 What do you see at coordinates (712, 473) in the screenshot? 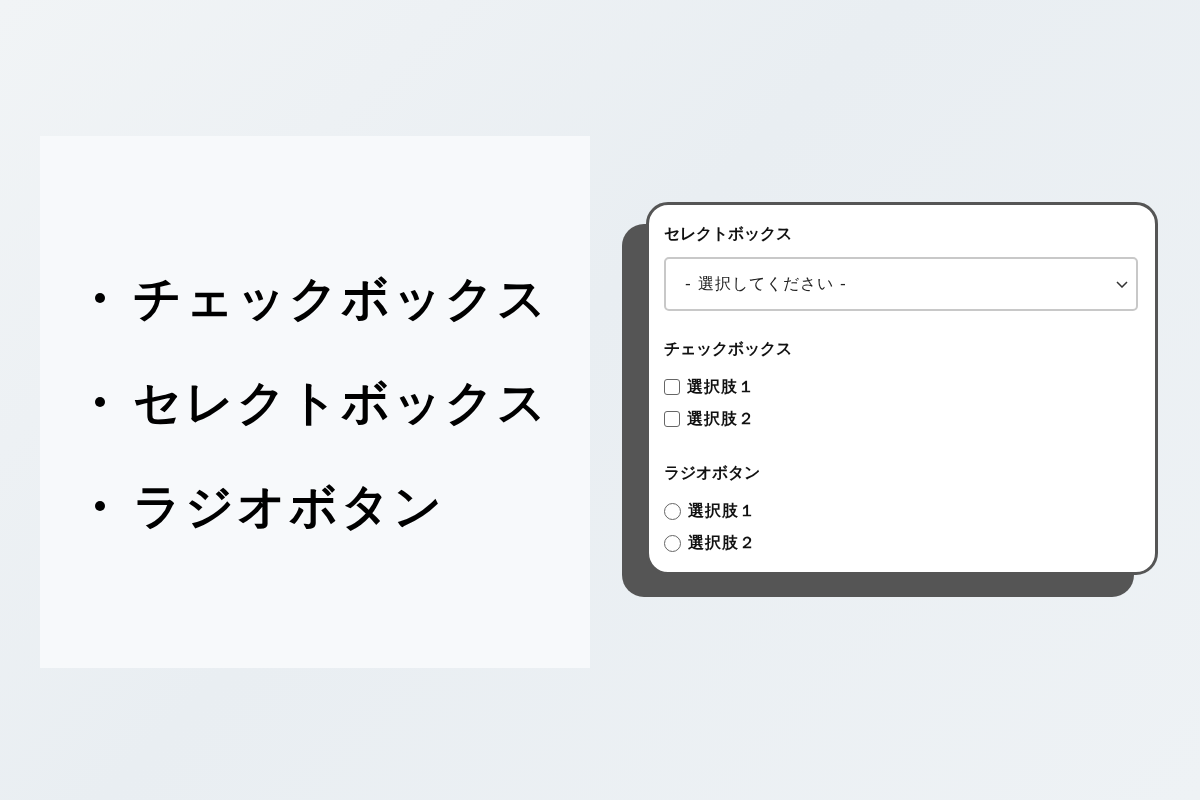
I see `section-label: ラジオボタン` at bounding box center [712, 473].